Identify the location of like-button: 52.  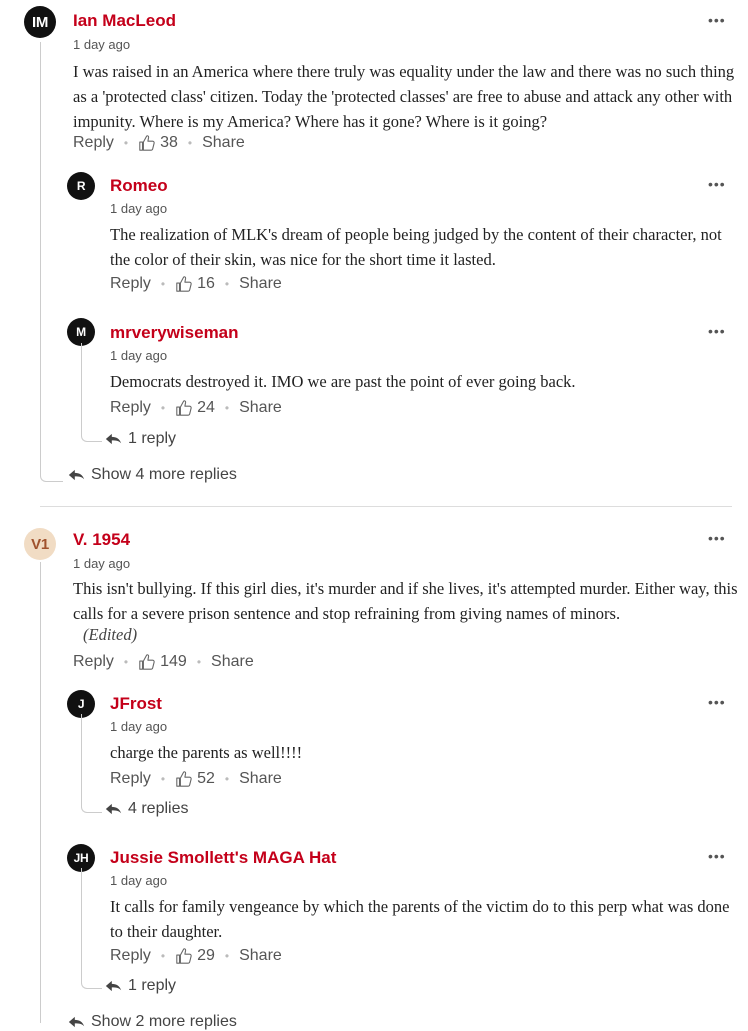
(195, 779).